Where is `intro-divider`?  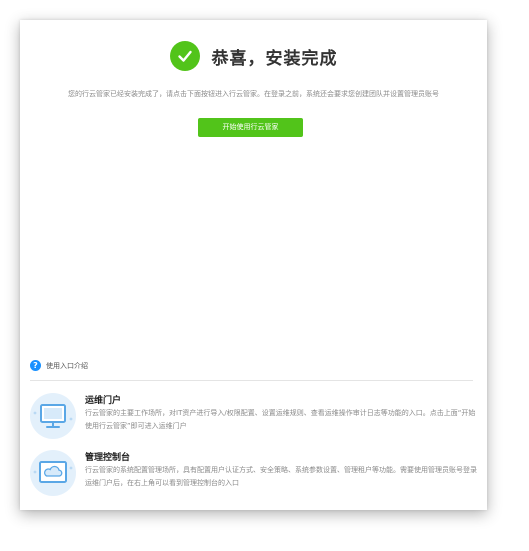
intro-divider is located at coordinates (251, 380).